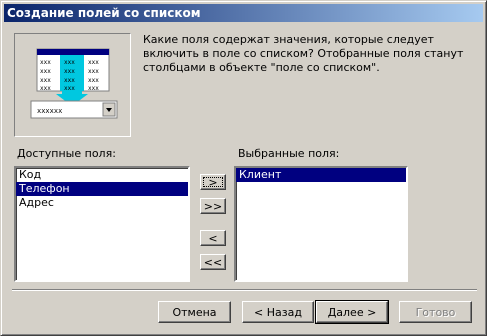  What do you see at coordinates (213, 182) in the screenshot?
I see `add-field-button: >` at bounding box center [213, 182].